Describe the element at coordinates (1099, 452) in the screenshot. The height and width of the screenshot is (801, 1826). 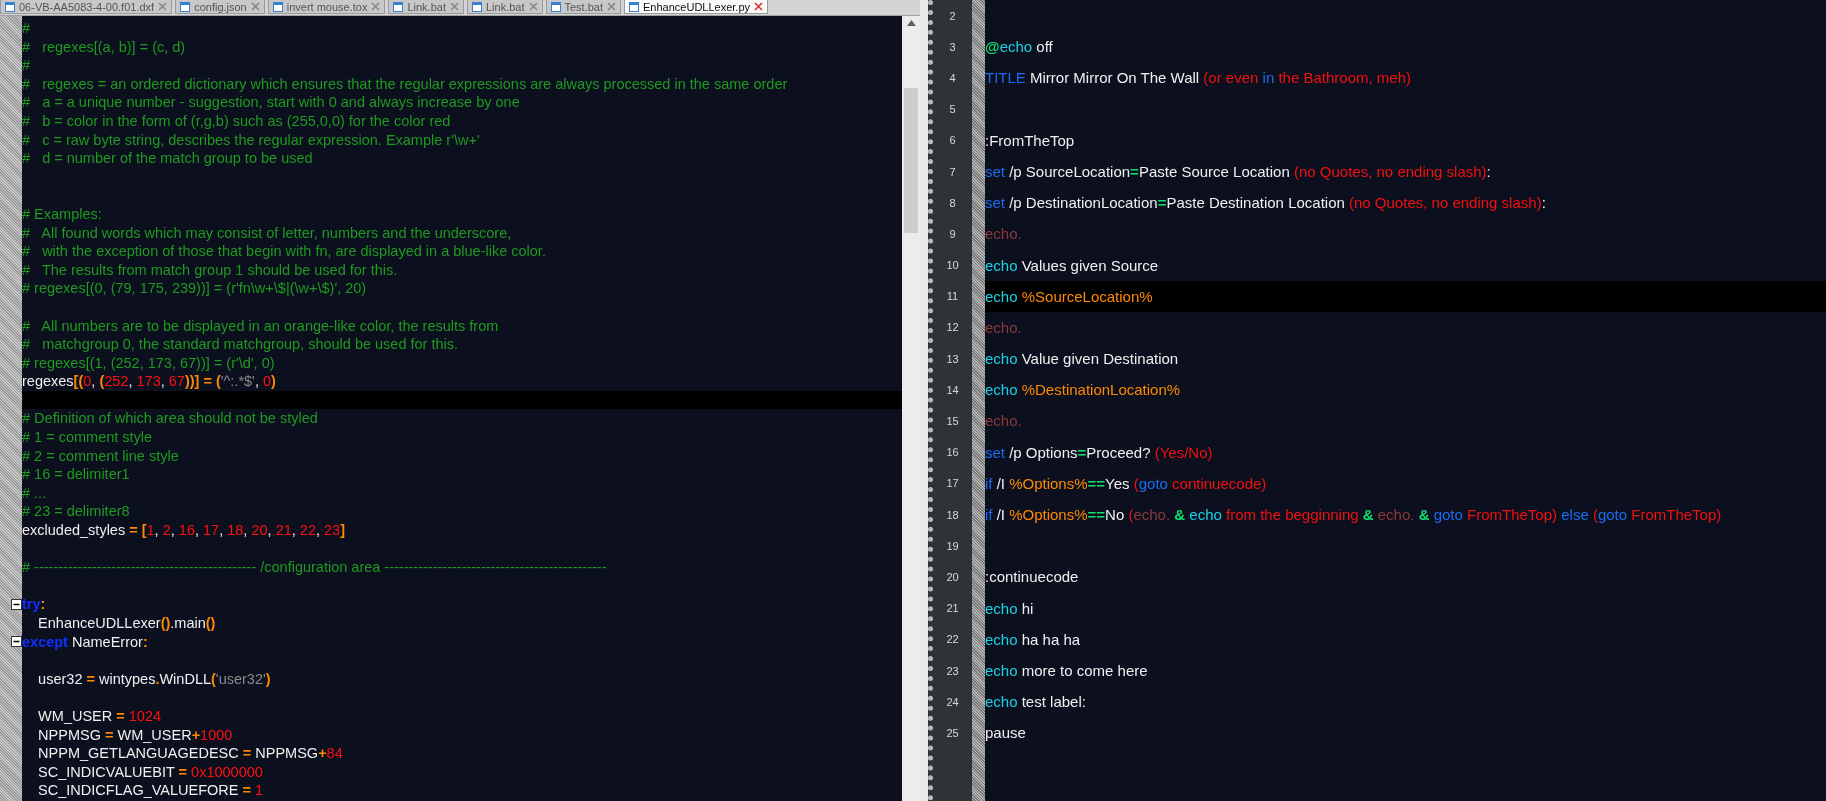
I see `code-line: set /p Options=Proceed? (Yes/No)` at that location.